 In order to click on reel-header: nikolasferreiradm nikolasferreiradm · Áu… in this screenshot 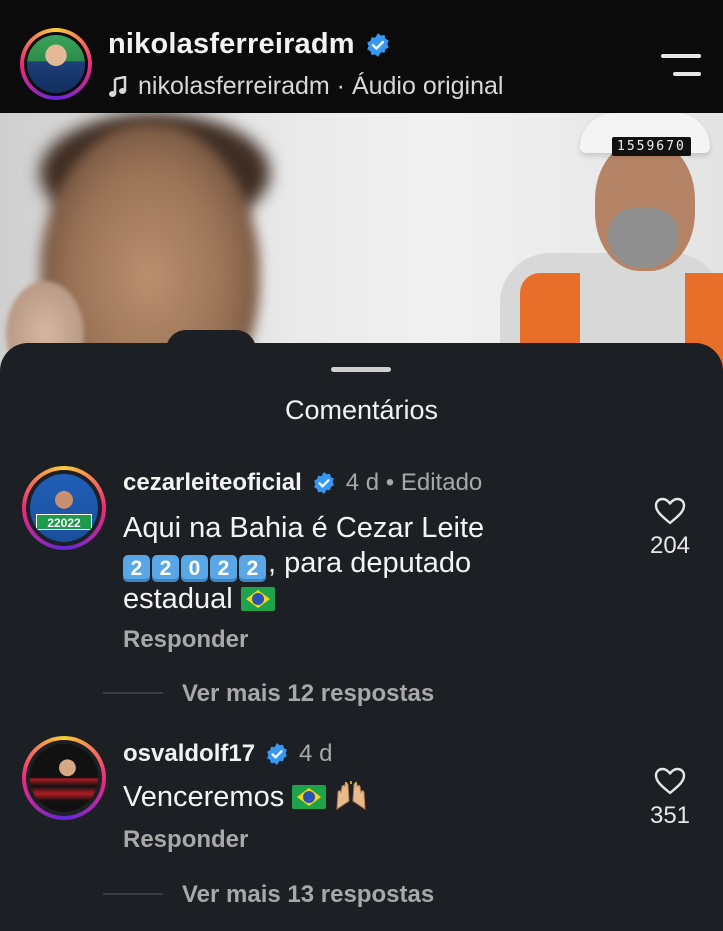, I will do `click(361, 56)`.